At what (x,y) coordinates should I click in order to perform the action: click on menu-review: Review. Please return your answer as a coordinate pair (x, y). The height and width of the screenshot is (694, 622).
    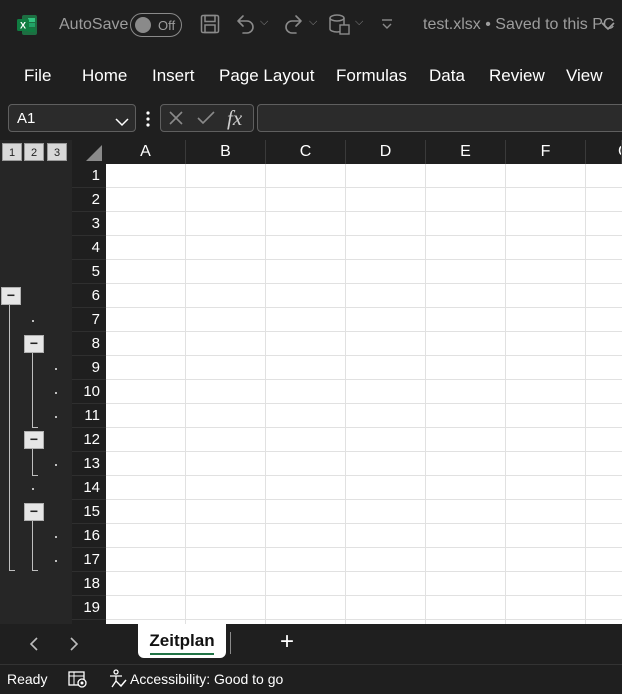
    Looking at the image, I should click on (517, 76).